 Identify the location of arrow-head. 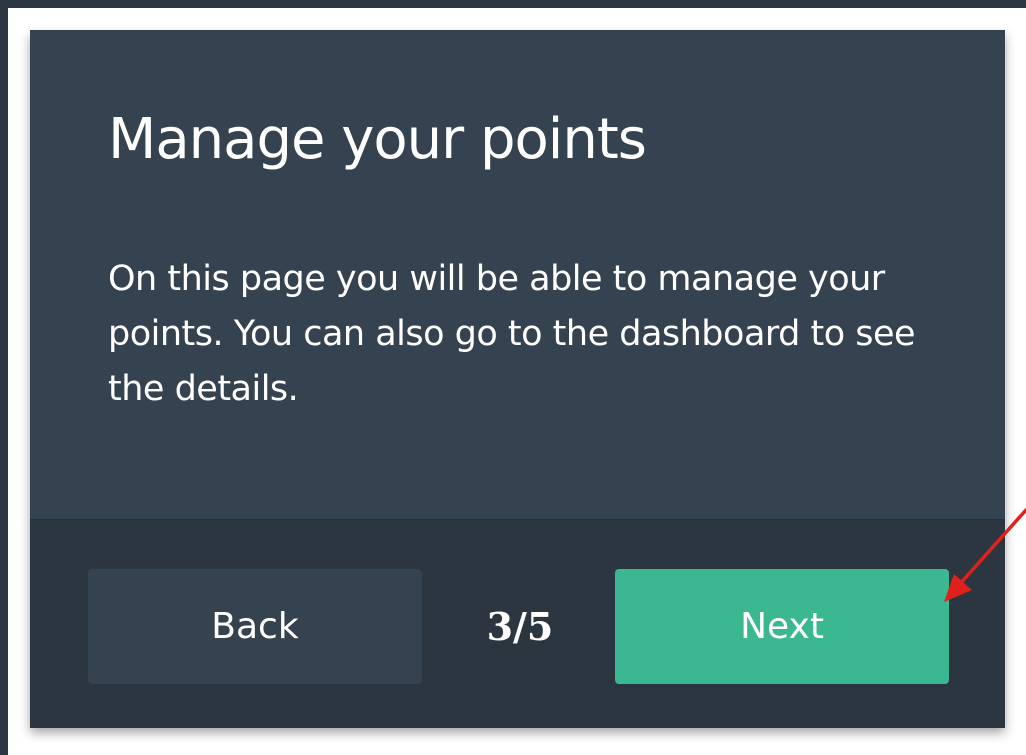
(958, 588).